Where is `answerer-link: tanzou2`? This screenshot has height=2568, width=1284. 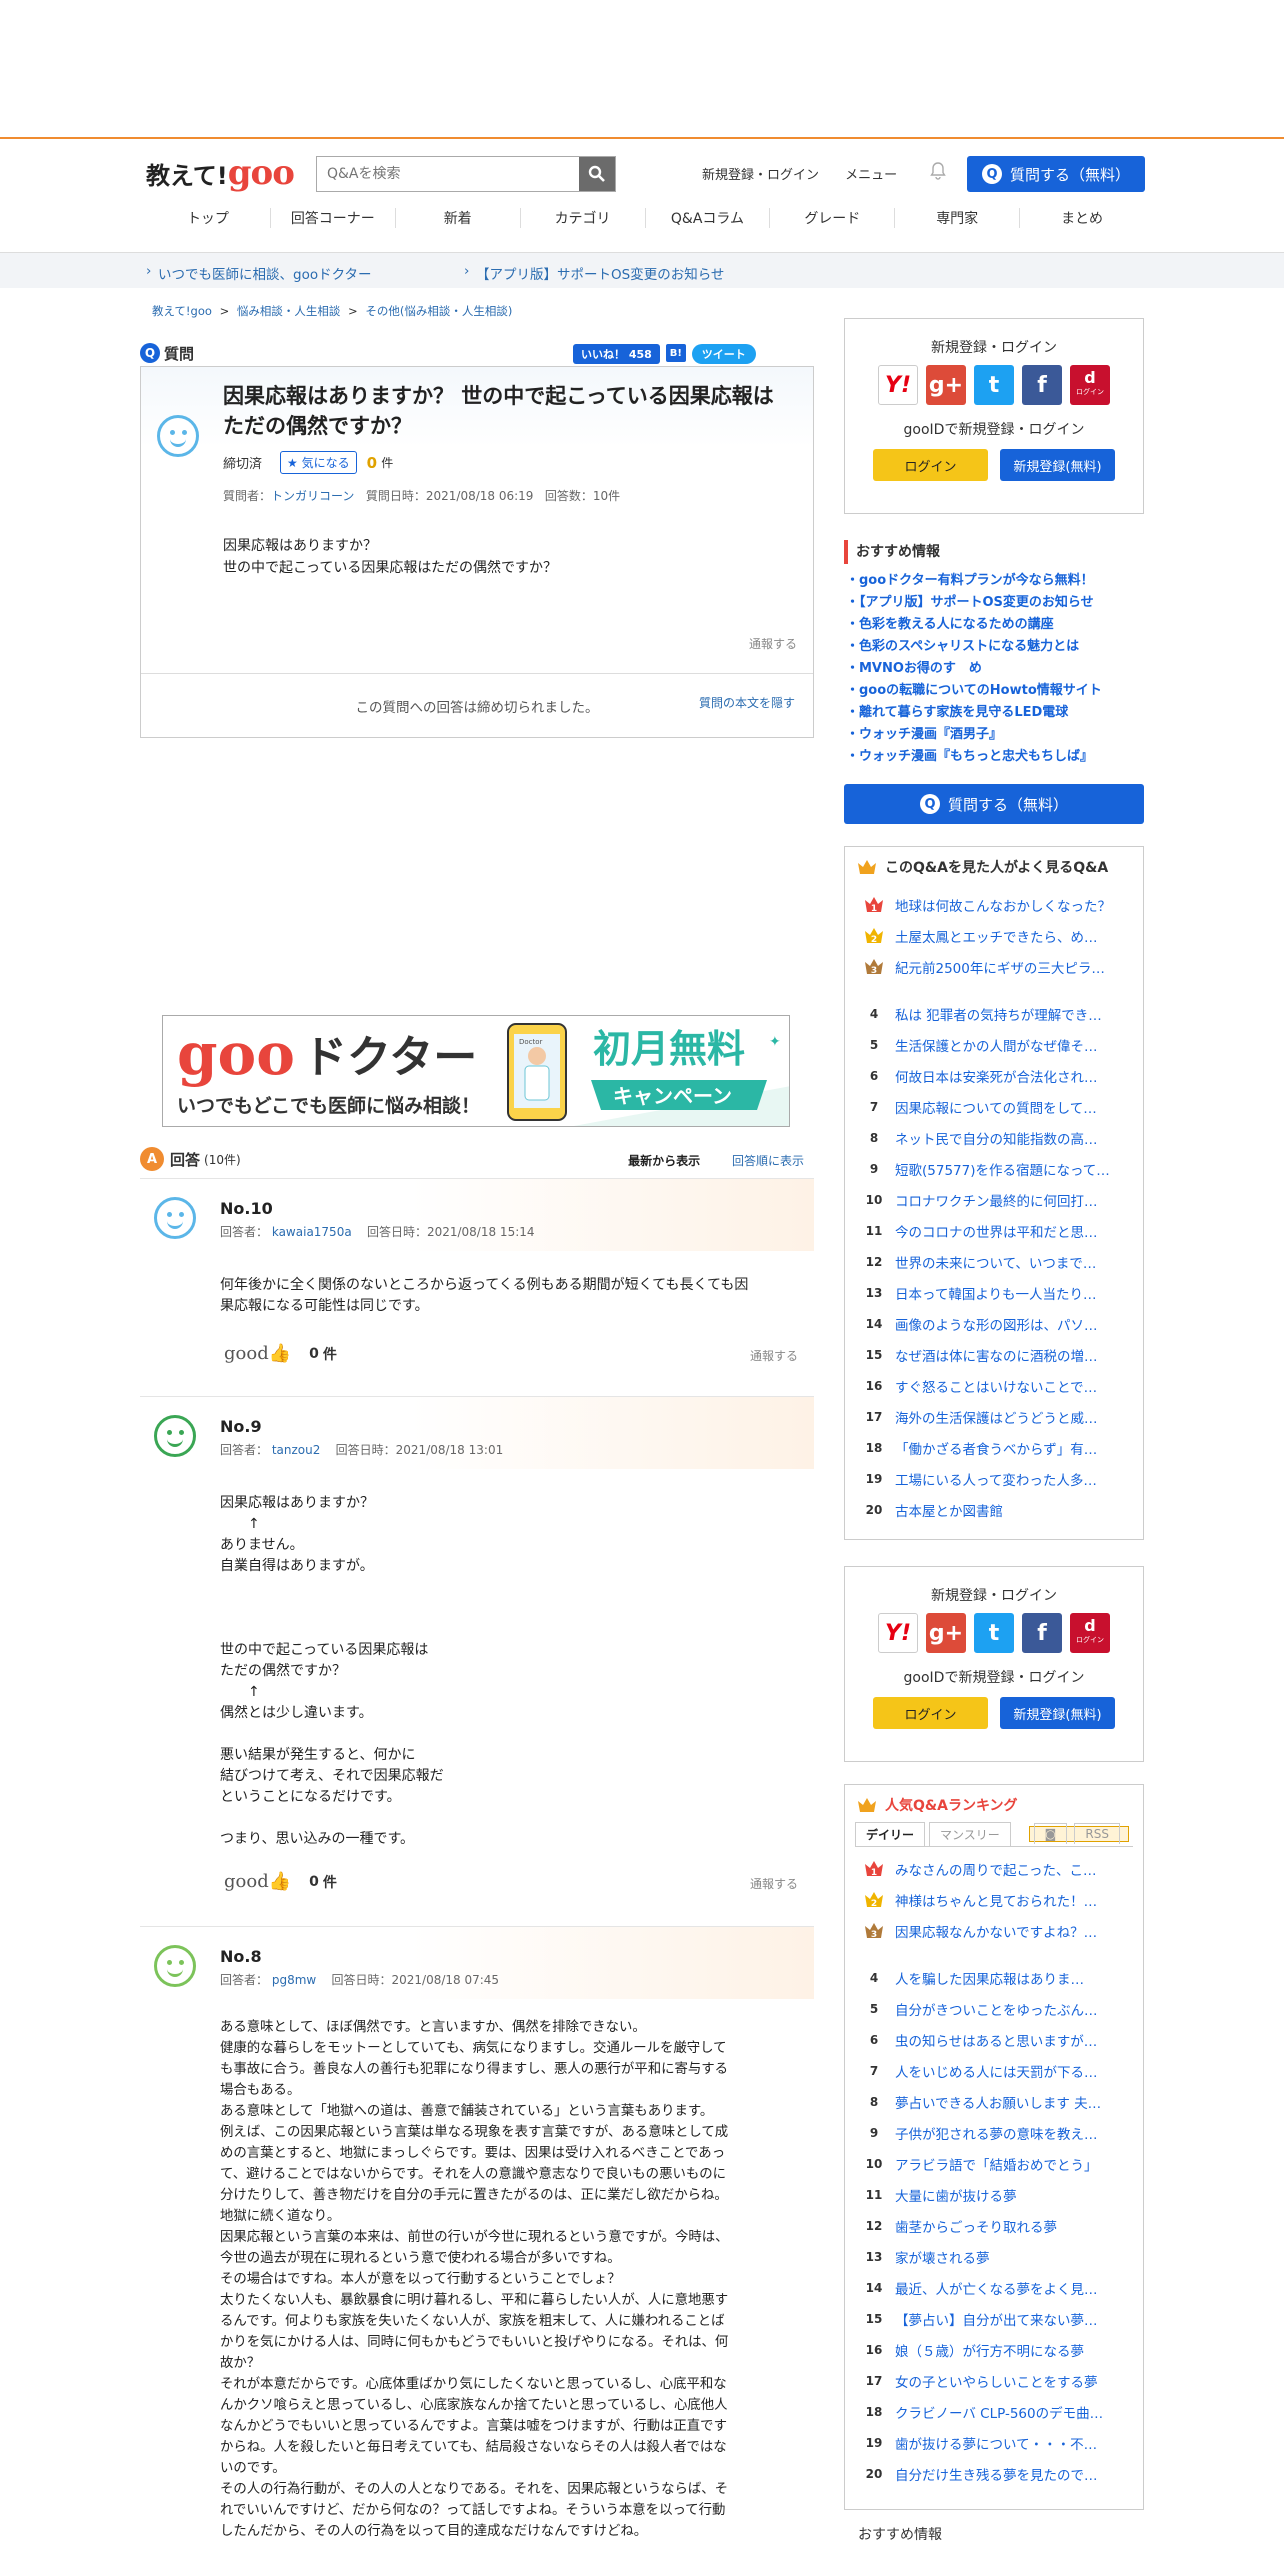 answerer-link: tanzou2 is located at coordinates (296, 1450).